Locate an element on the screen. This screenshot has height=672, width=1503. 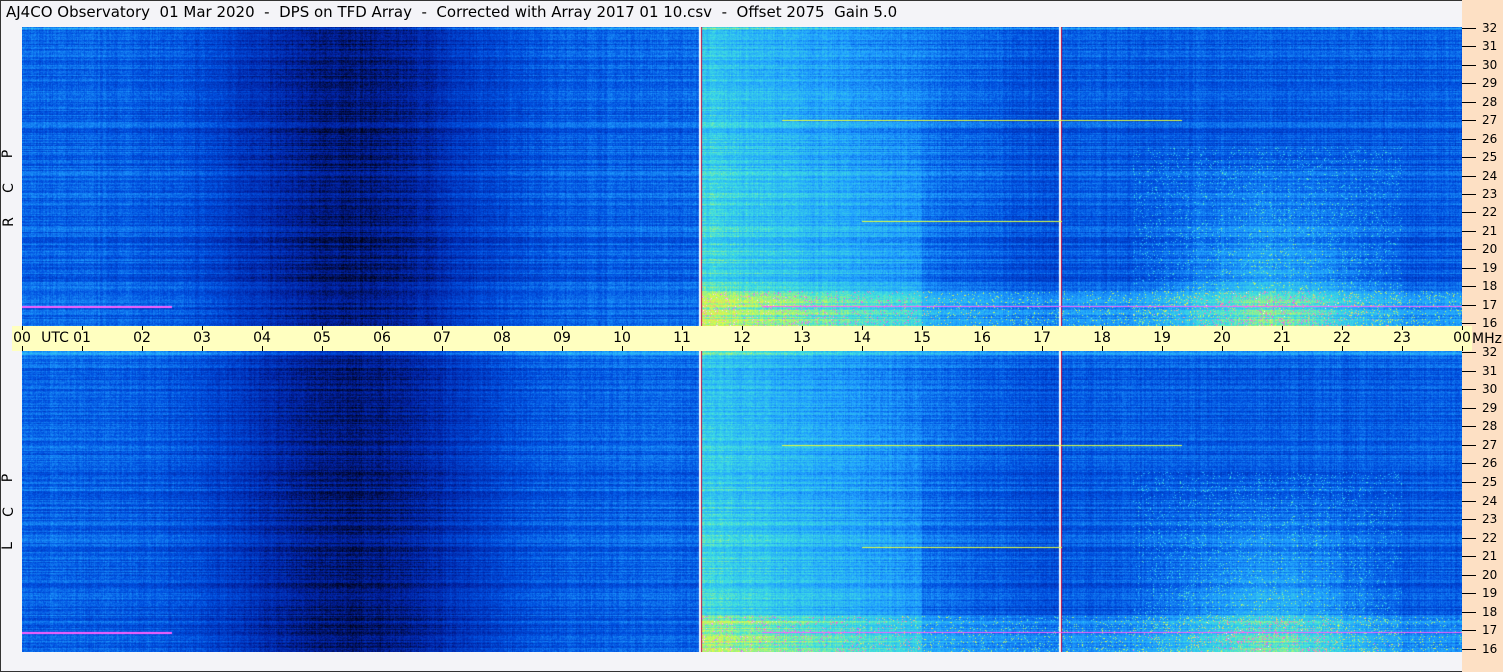
x-tick-label: 12 is located at coordinates (742, 338).